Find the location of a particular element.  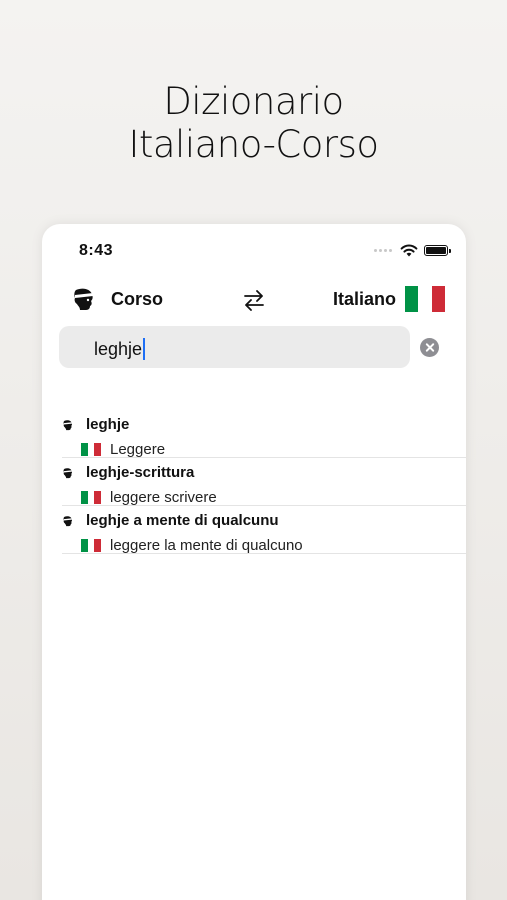

signal-dots-icon is located at coordinates (383, 250).